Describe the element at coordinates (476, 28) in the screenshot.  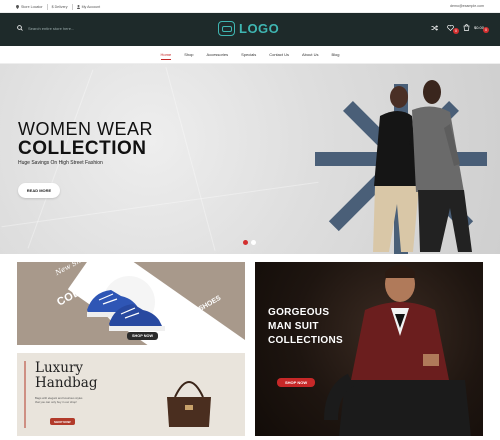
I see `cart-button: 0 $0.00` at that location.